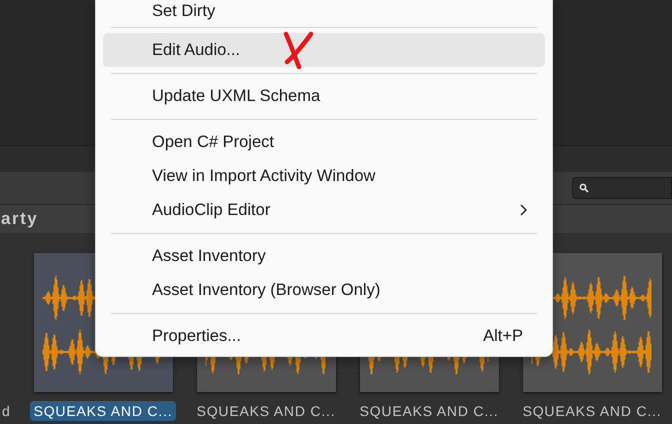 This screenshot has height=424, width=672. Describe the element at coordinates (6, 411) in the screenshot. I see `asset-label: d` at that location.